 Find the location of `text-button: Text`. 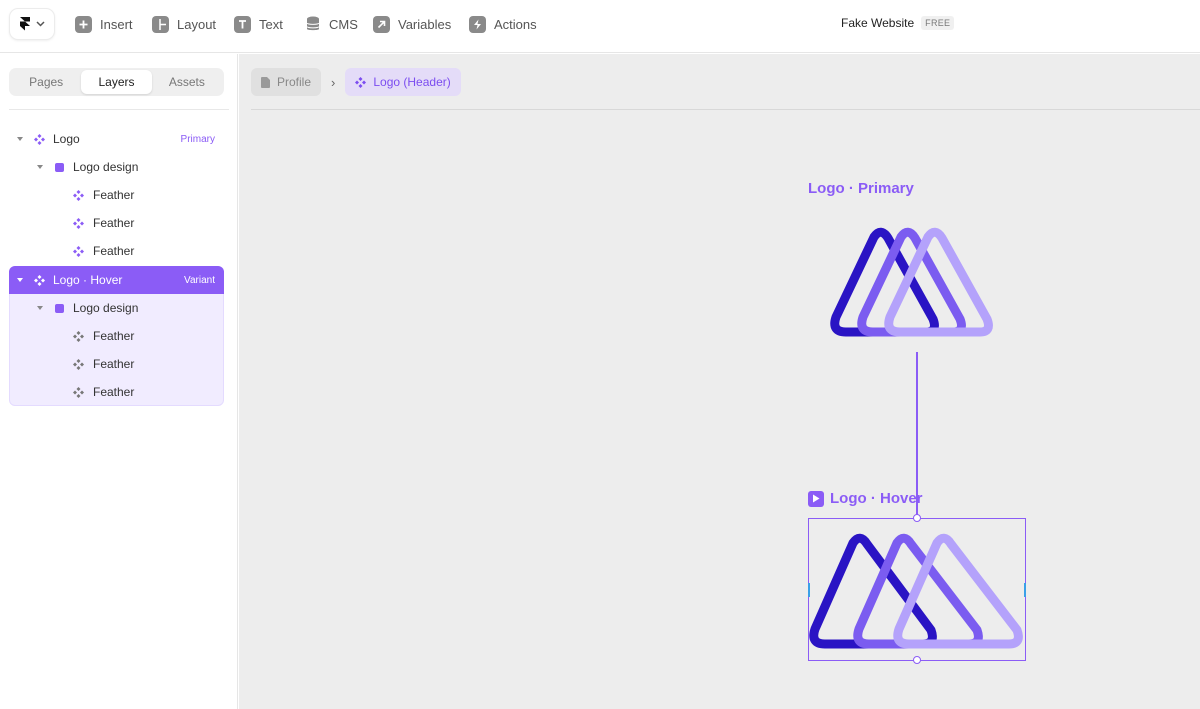

text-button: Text is located at coordinates (258, 24).